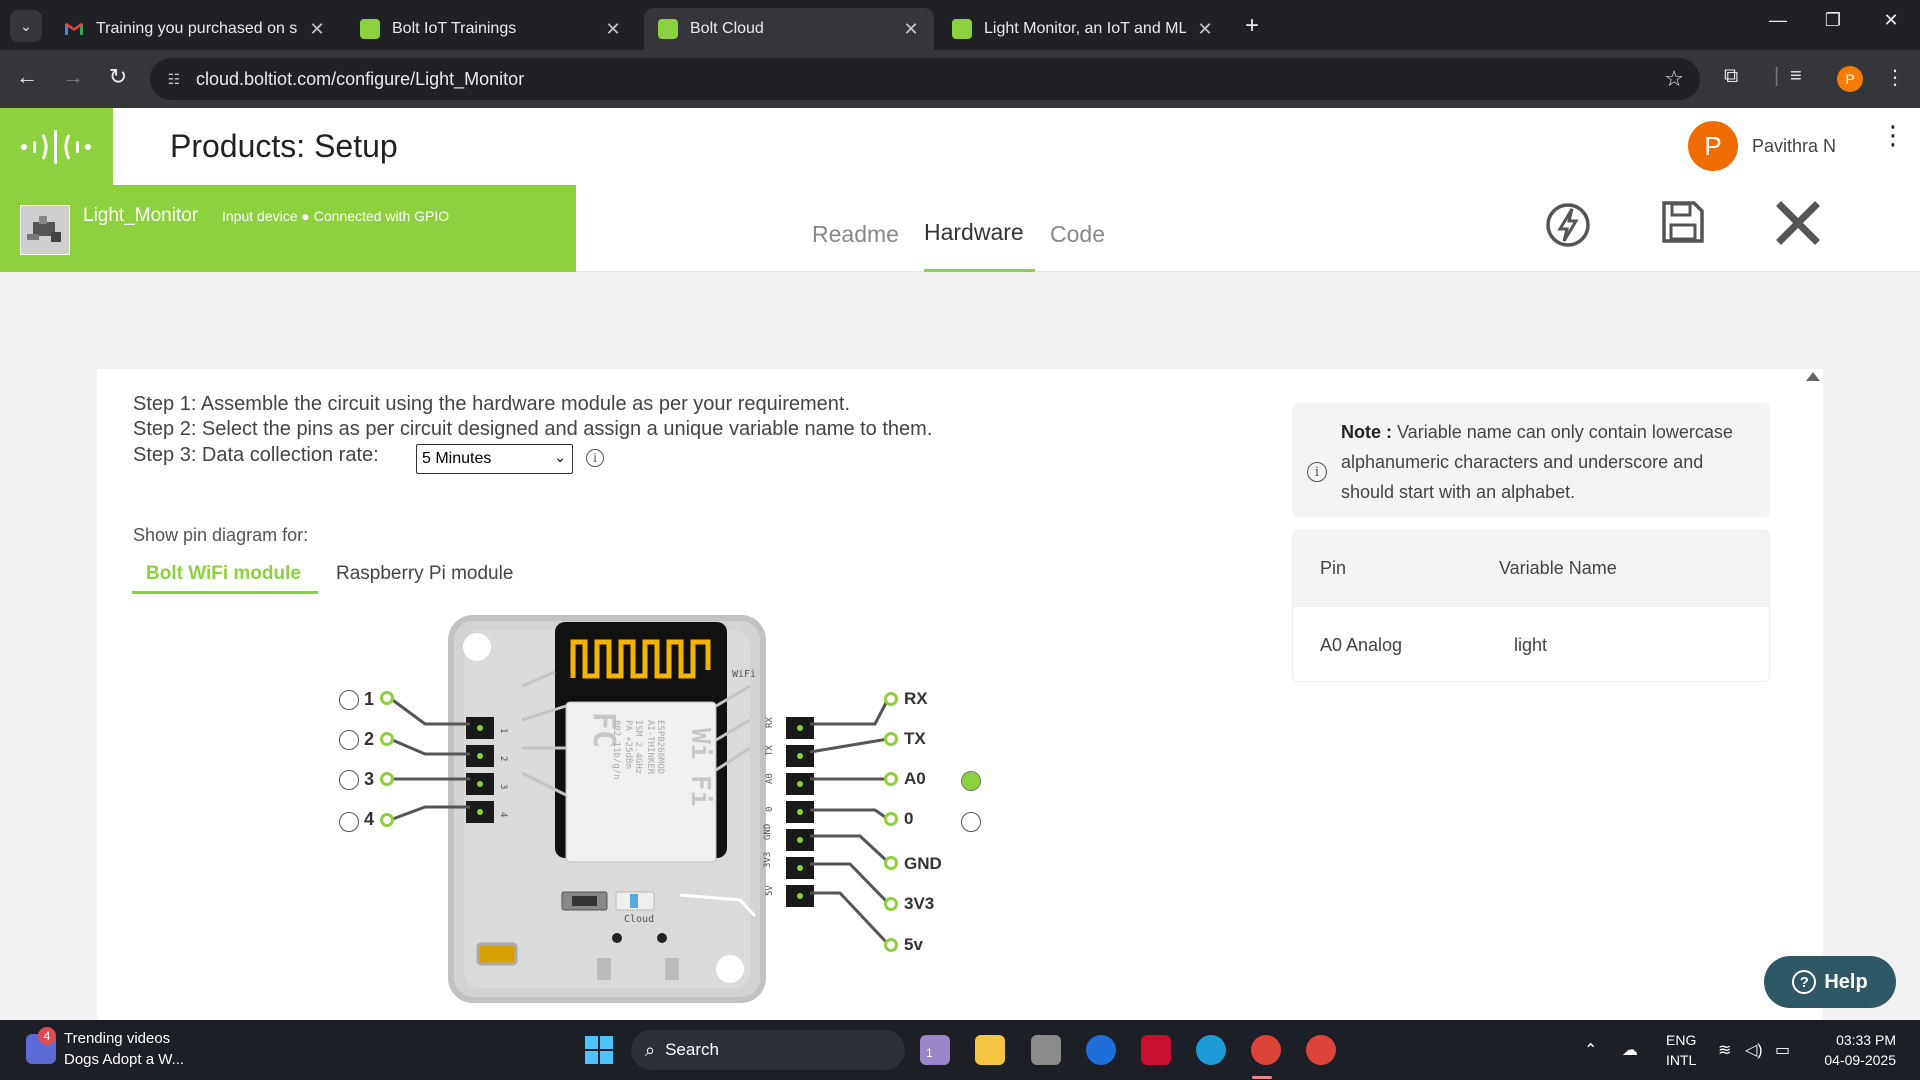 The width and height of the screenshot is (1920, 1080). Describe the element at coordinates (971, 781) in the screenshot. I see `pin-a0-radio-selected` at that location.